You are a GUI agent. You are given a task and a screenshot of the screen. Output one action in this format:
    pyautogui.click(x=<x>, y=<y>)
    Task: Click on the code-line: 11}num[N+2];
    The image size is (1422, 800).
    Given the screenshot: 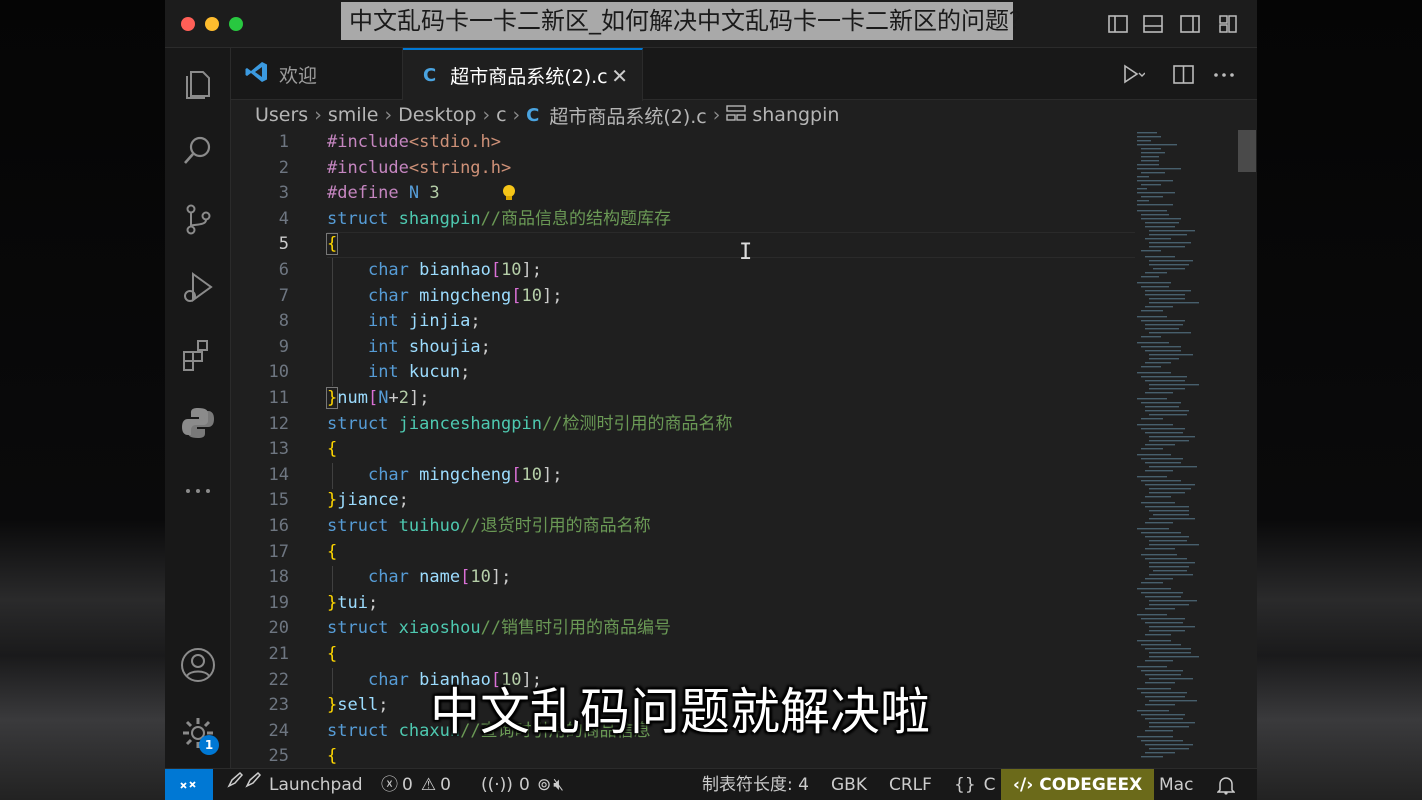 What is the action you would take?
    pyautogui.click(x=744, y=399)
    